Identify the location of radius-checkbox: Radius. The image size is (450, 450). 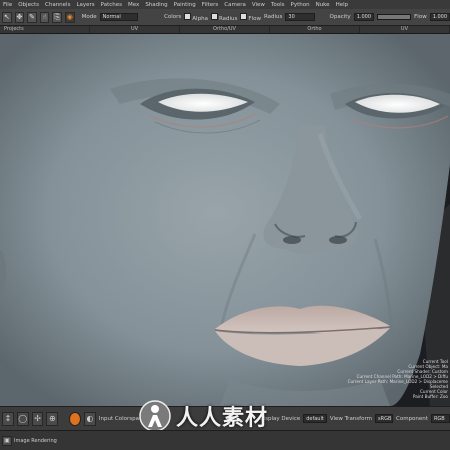
(224, 17).